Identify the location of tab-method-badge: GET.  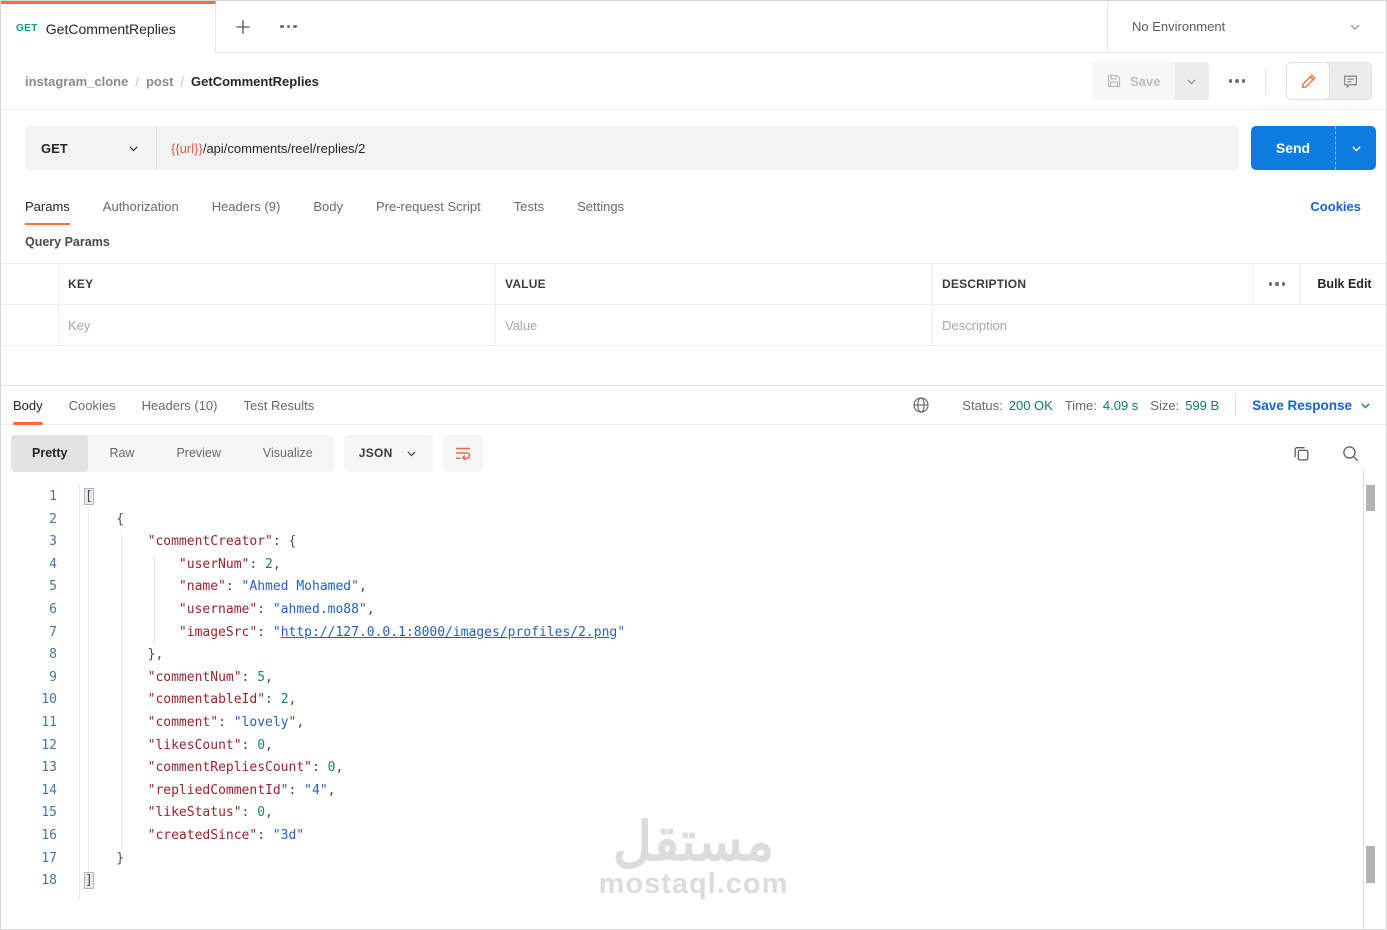
(27, 28).